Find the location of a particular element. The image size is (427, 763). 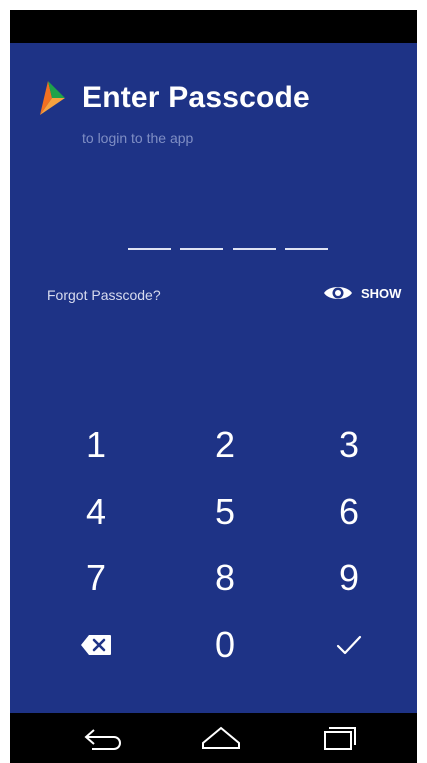

check-icon is located at coordinates (349, 645).